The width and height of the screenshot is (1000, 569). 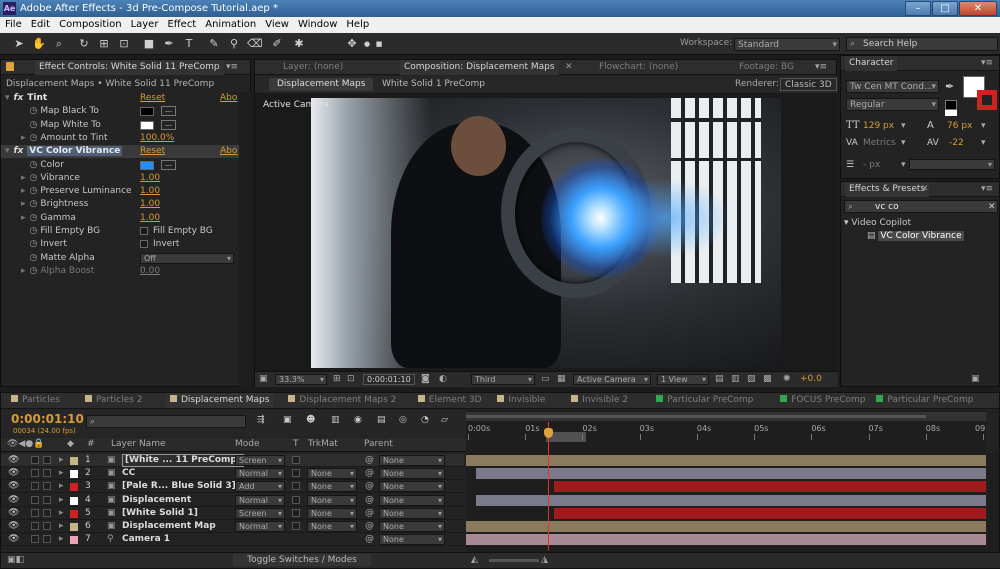 I want to click on renderer-value: Classic 3D, so click(x=808, y=84).